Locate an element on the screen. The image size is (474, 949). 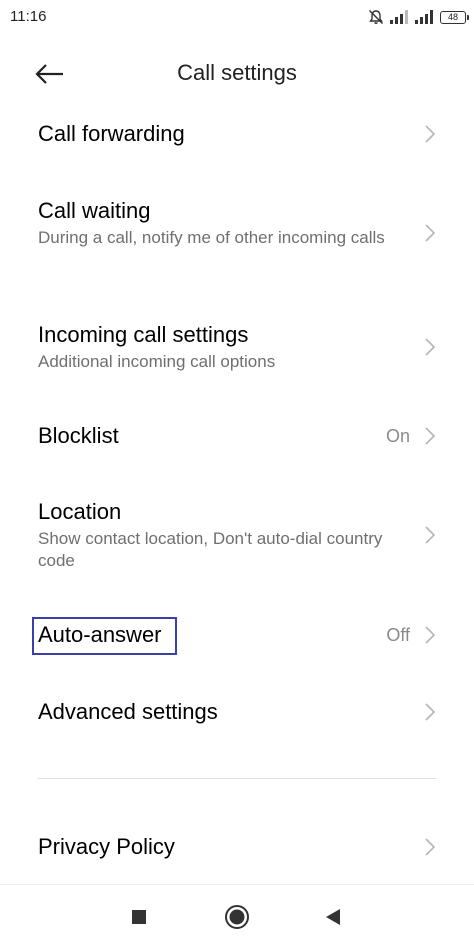
auto-answer-status: Off is located at coordinates (398, 635).